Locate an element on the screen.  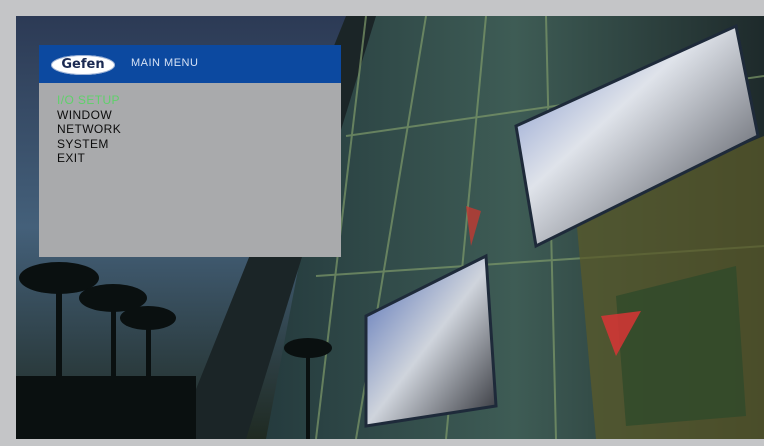
menu-item-window: WINDOW is located at coordinates (89, 115).